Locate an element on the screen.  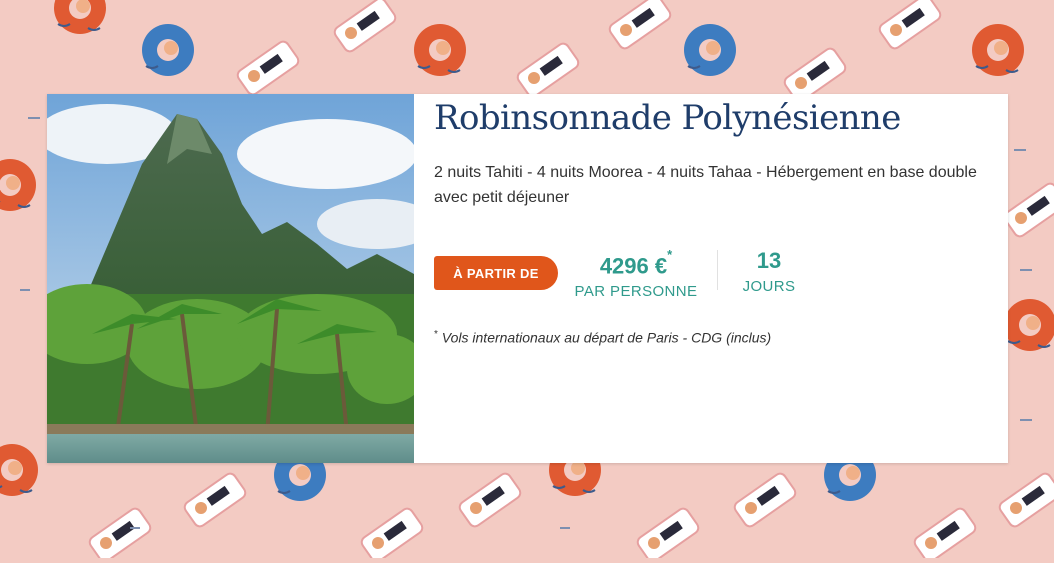
duration-block: 13 JOURS is located at coordinates (769, 269).